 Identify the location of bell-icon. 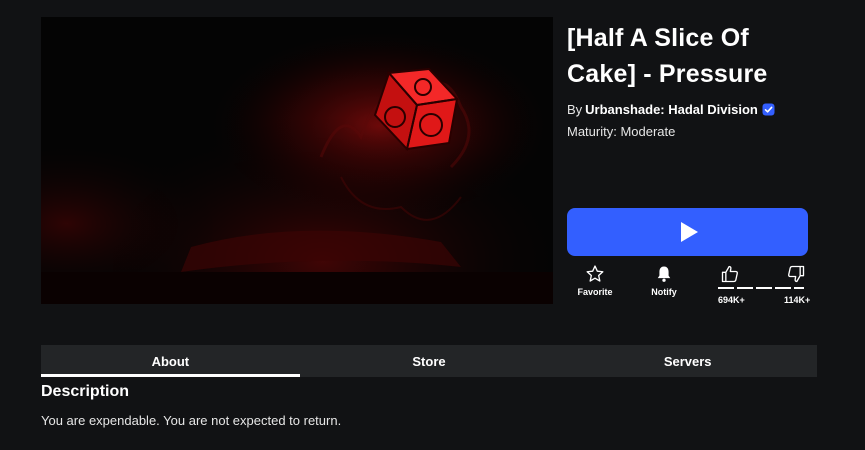
(664, 274).